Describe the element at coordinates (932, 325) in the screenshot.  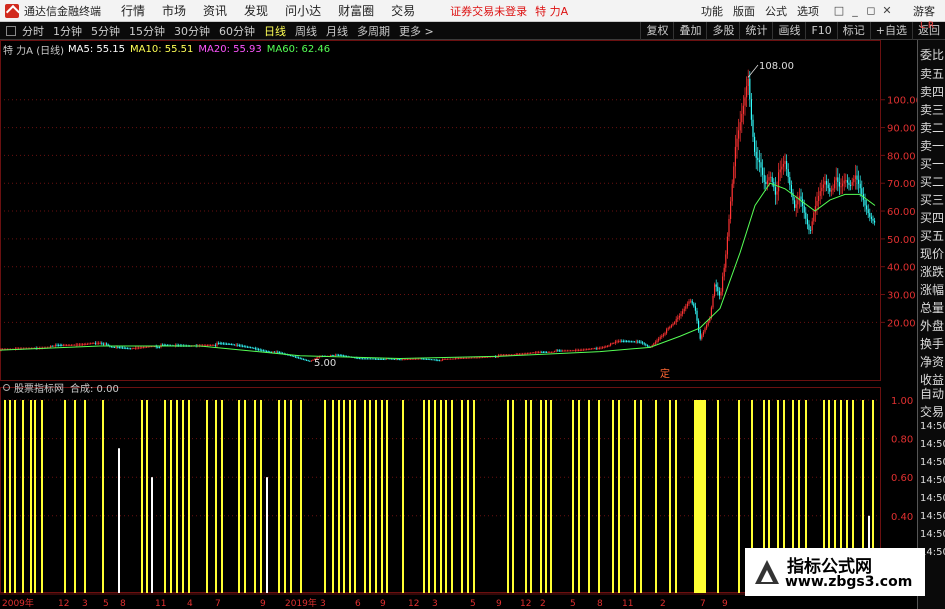
I see `side-panel-item: 外盘` at that location.